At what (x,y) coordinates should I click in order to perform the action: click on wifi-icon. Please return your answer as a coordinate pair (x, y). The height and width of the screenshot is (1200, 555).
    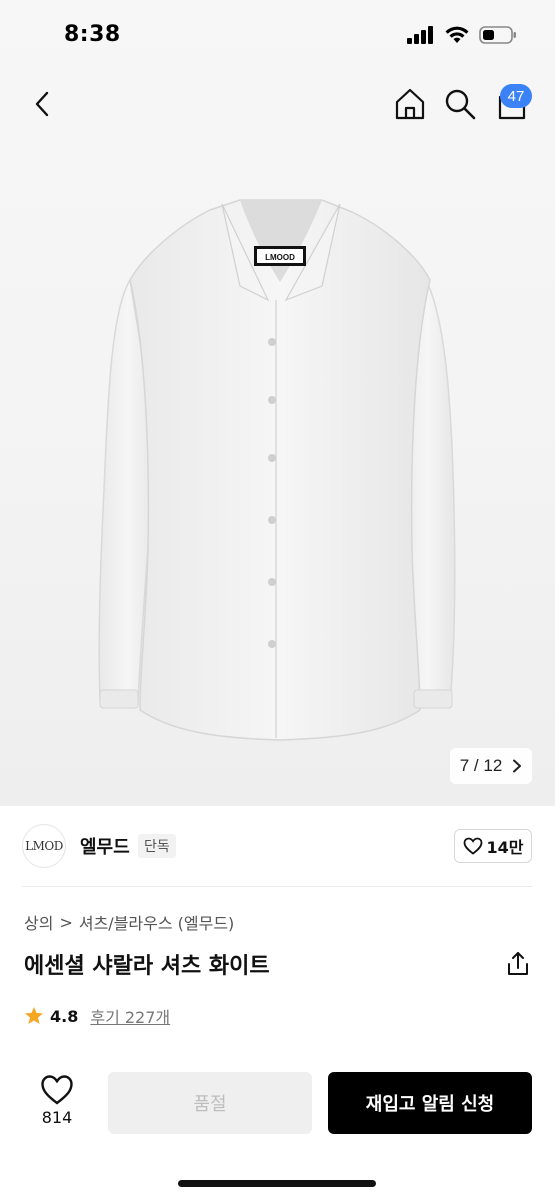
    Looking at the image, I should click on (457, 34).